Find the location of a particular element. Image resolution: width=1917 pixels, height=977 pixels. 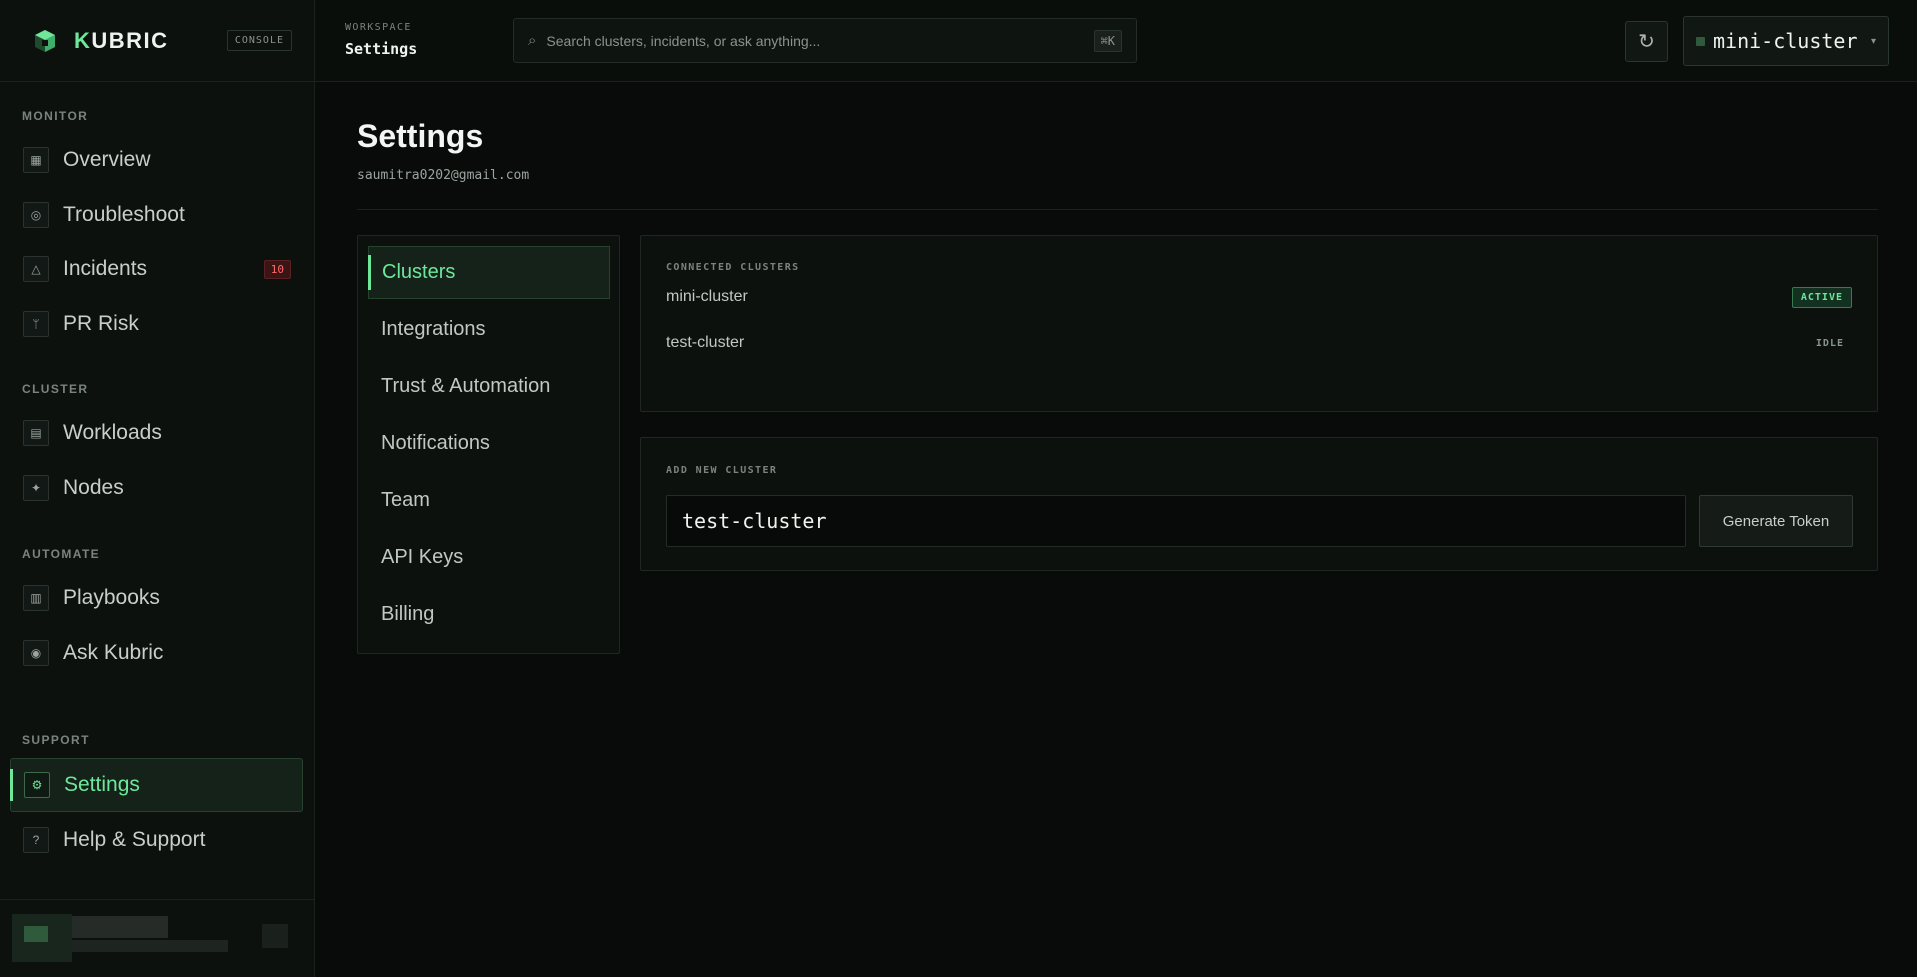

sidebar-item-overview: ▦ Overview is located at coordinates (156, 160).